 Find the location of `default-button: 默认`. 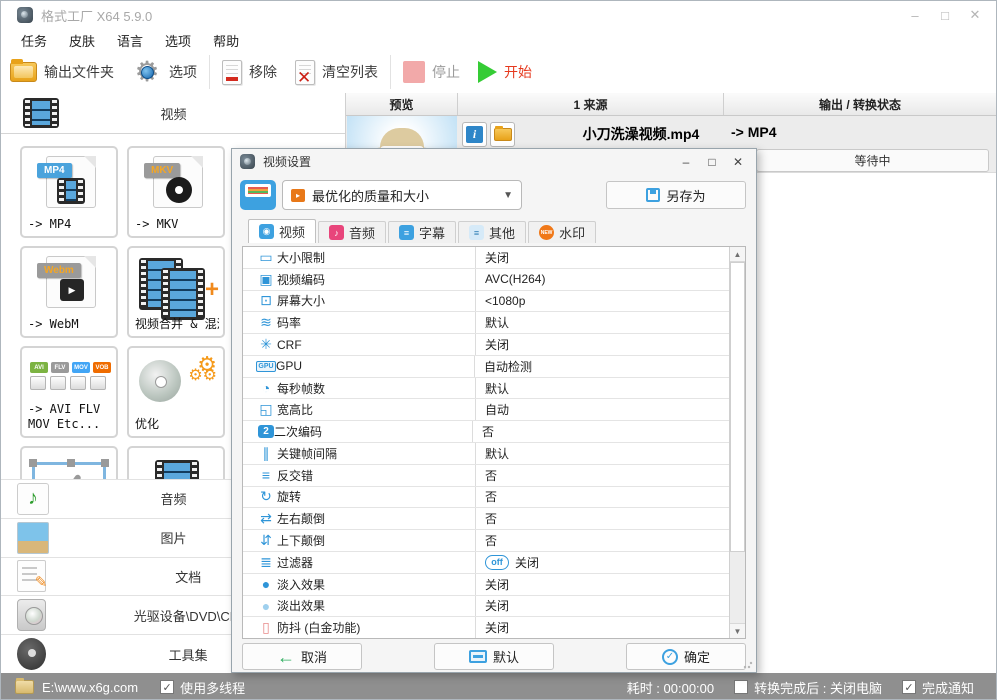

default-button: 默认 is located at coordinates (494, 656).